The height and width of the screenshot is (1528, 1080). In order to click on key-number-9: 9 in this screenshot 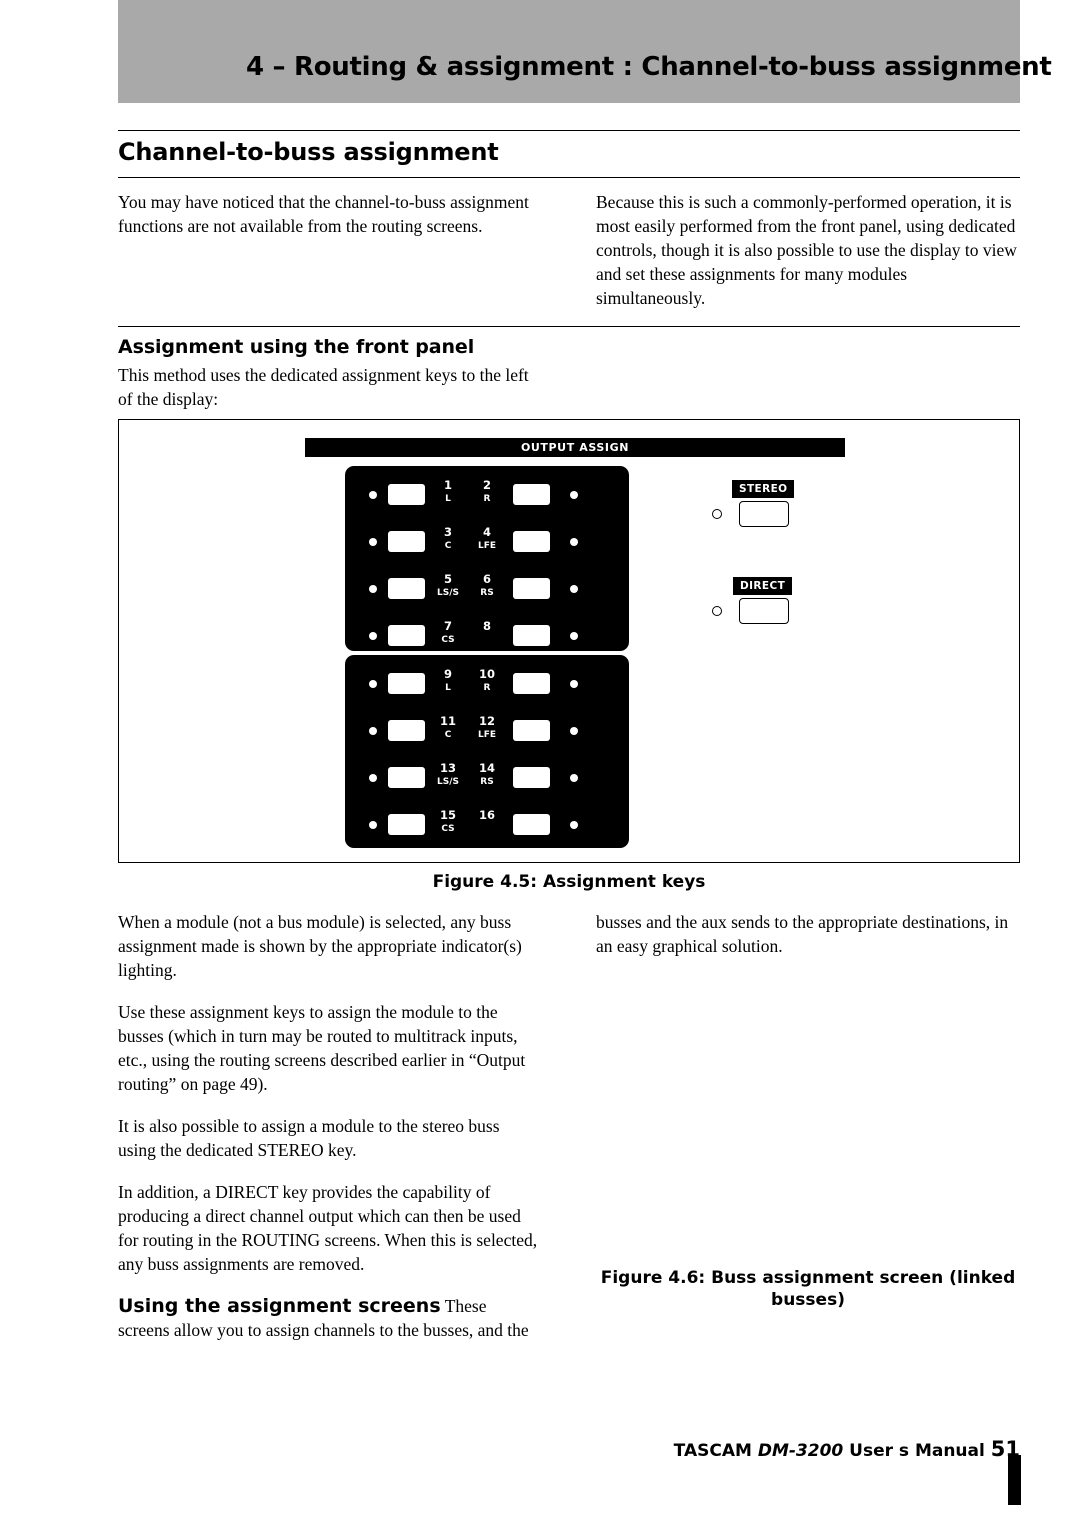, I will do `click(447, 674)`.